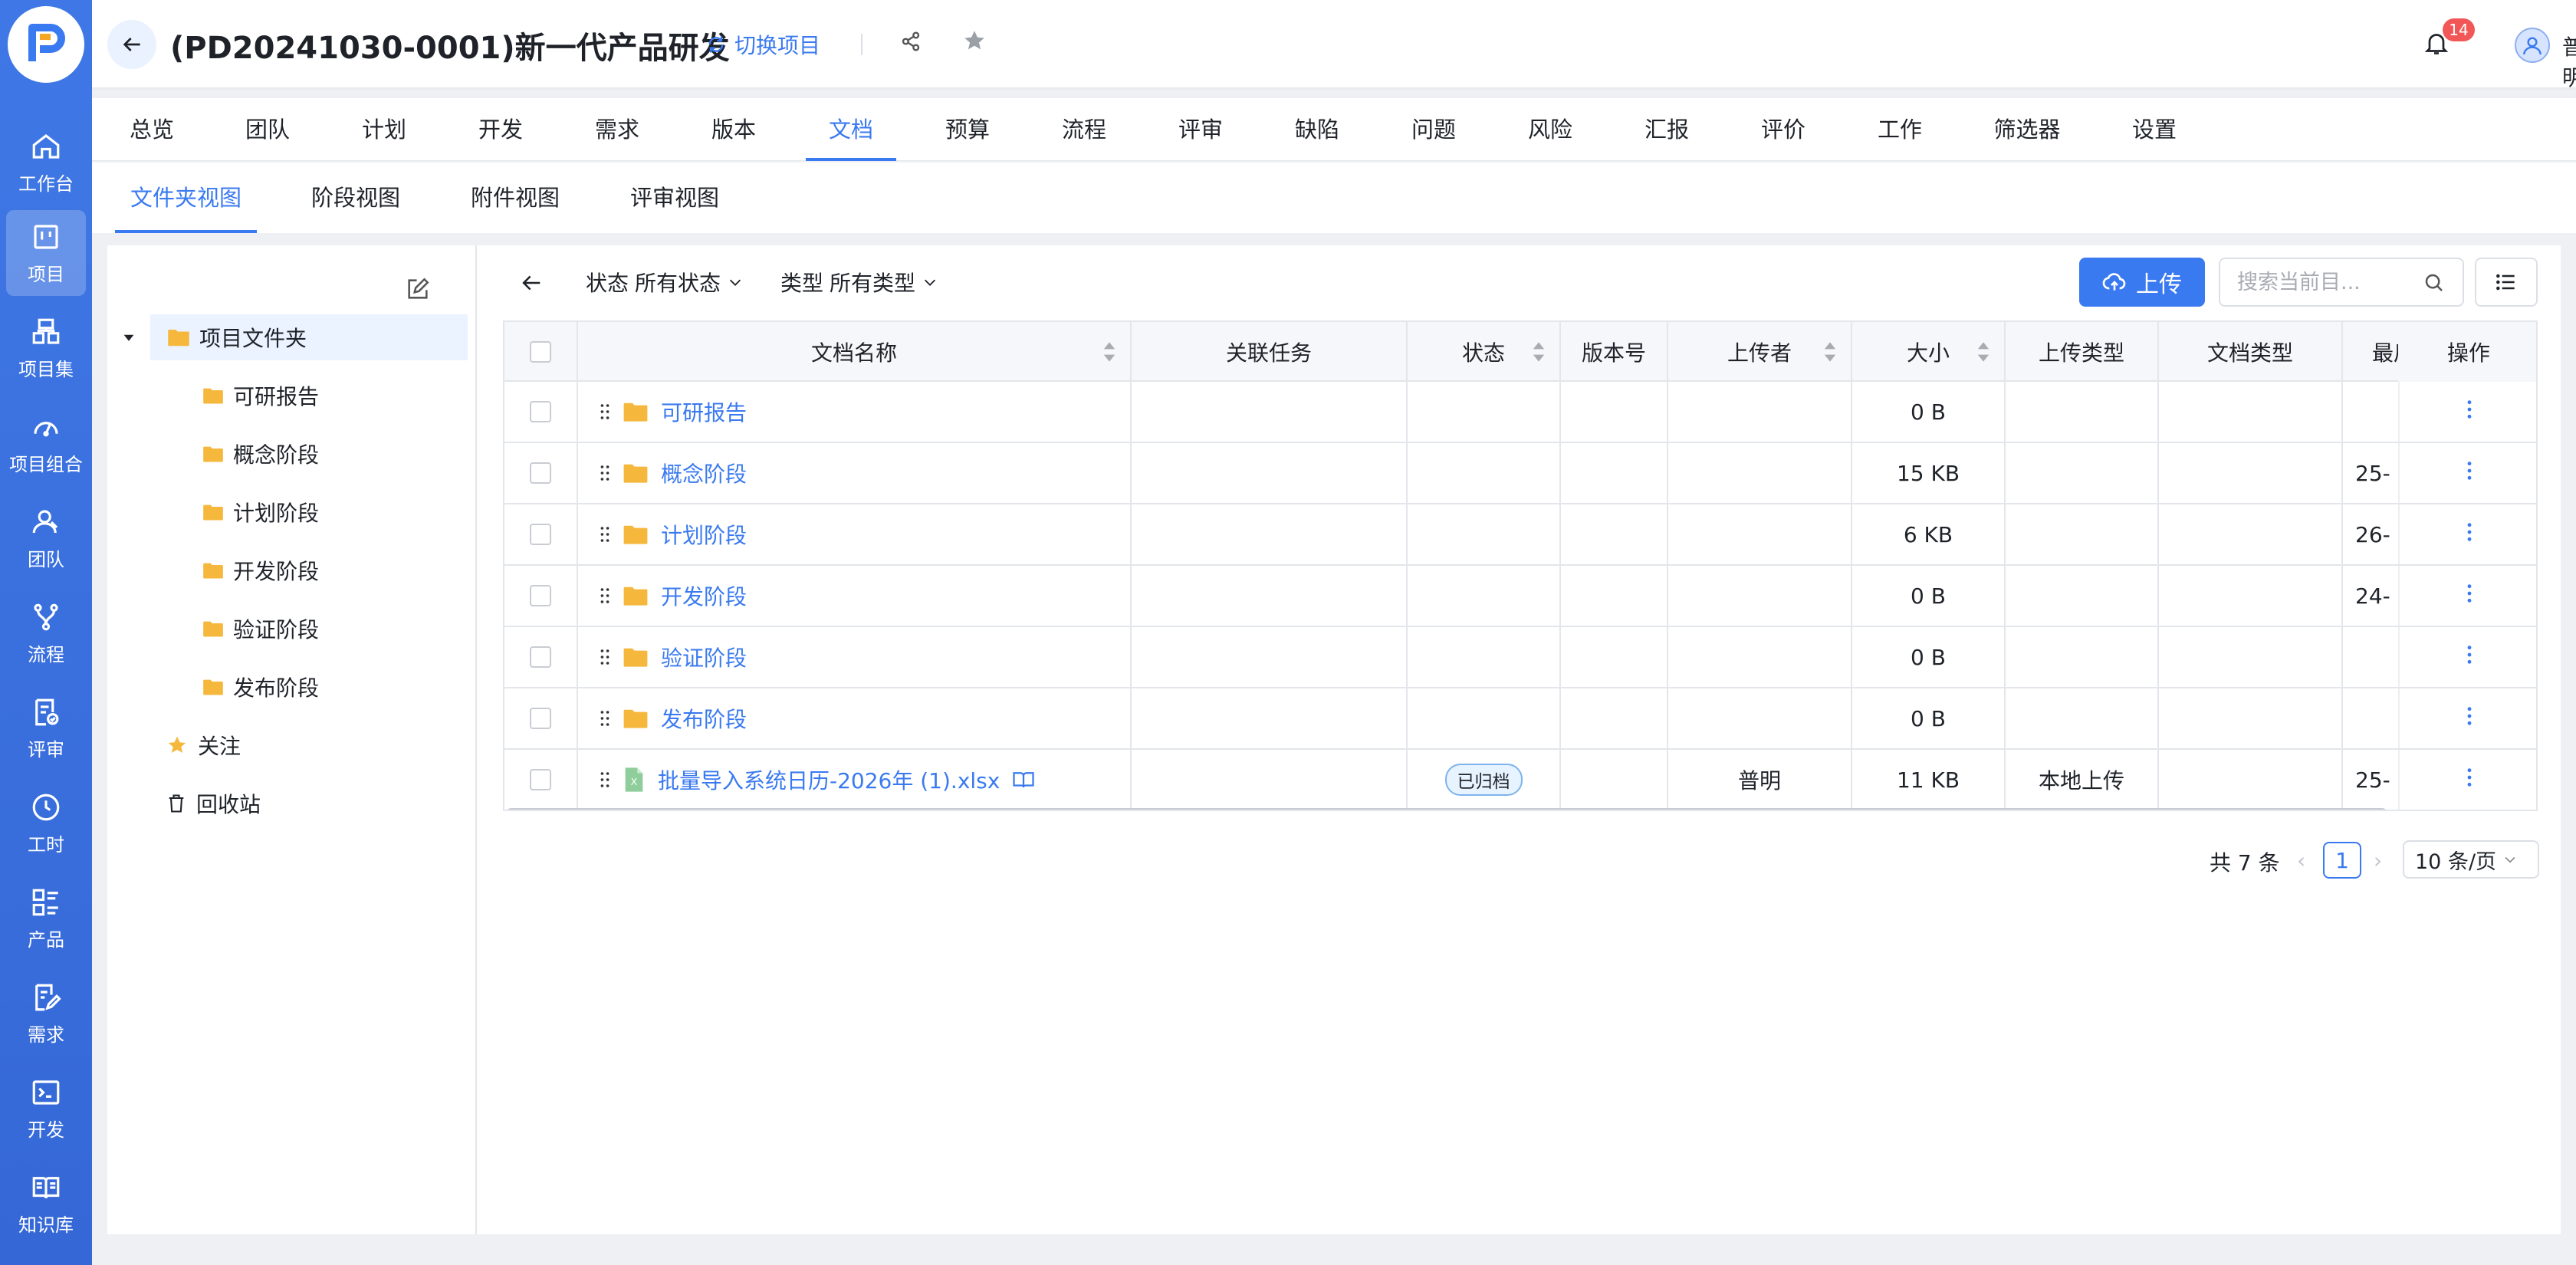  I want to click on rail-item-review: 评审, so click(46, 728).